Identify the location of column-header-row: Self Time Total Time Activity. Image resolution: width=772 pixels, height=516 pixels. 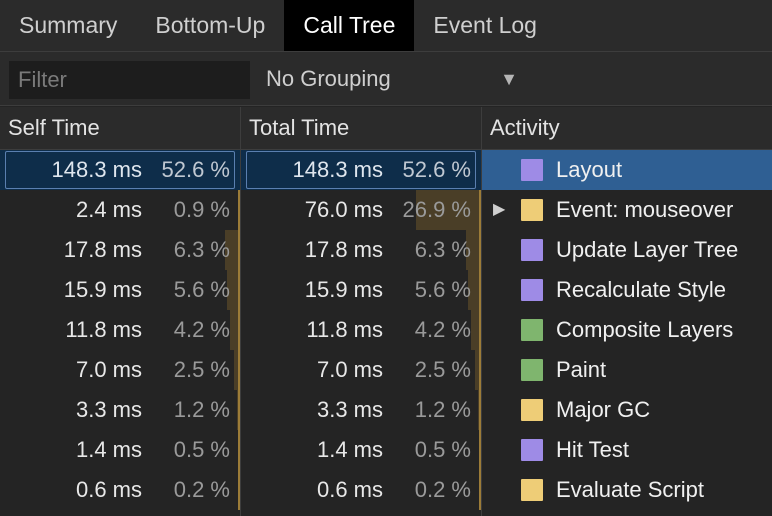
(386, 128).